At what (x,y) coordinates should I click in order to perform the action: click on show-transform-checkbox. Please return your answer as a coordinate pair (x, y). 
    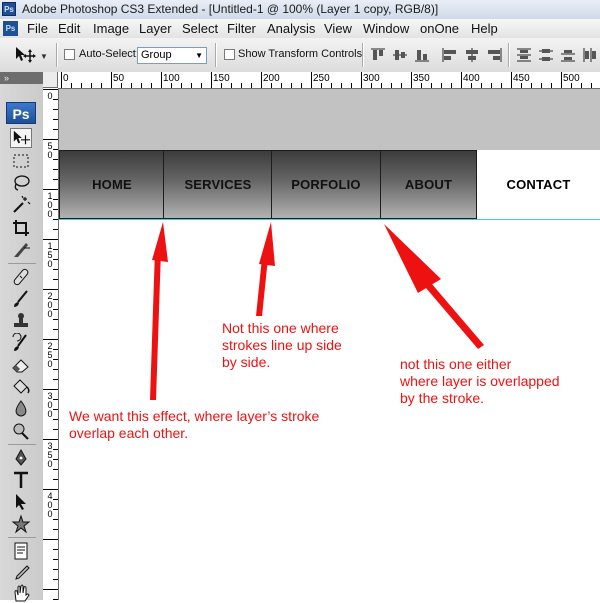
    Looking at the image, I should click on (229, 54).